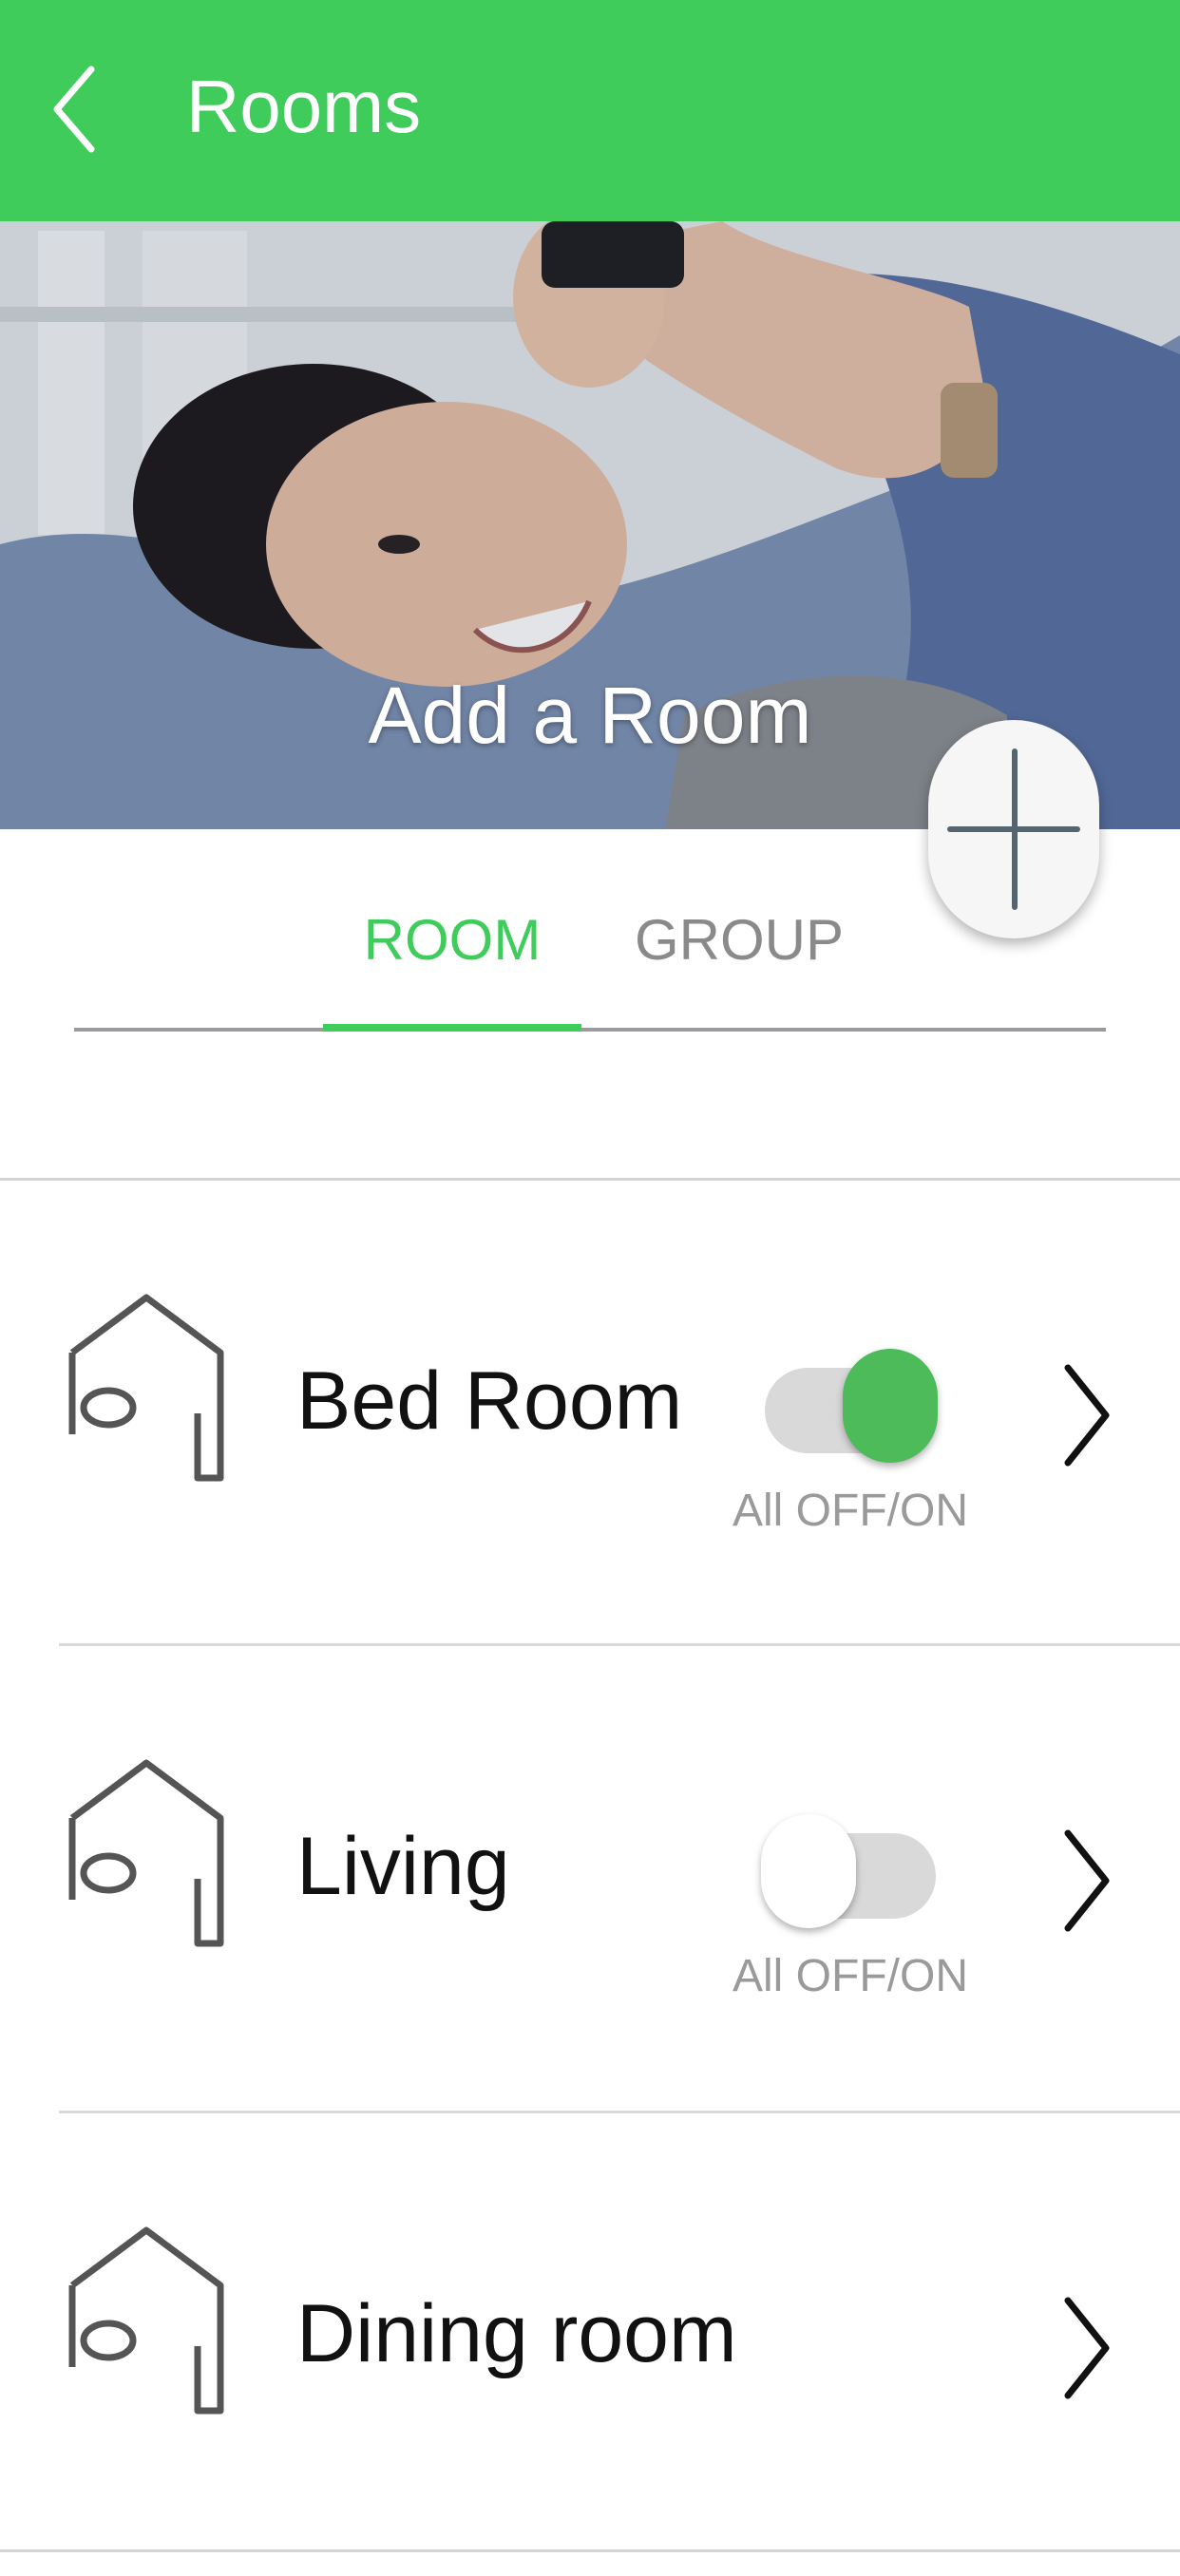 This screenshot has height=2576, width=1180. Describe the element at coordinates (590, 110) in the screenshot. I see `app-header: Rooms` at that location.